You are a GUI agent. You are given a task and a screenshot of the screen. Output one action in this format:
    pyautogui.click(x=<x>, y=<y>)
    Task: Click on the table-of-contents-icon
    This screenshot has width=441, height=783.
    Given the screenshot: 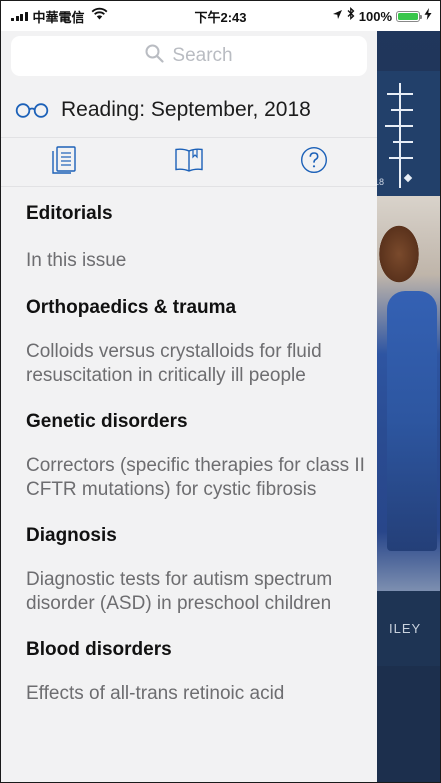 What is the action you would take?
    pyautogui.click(x=64, y=162)
    